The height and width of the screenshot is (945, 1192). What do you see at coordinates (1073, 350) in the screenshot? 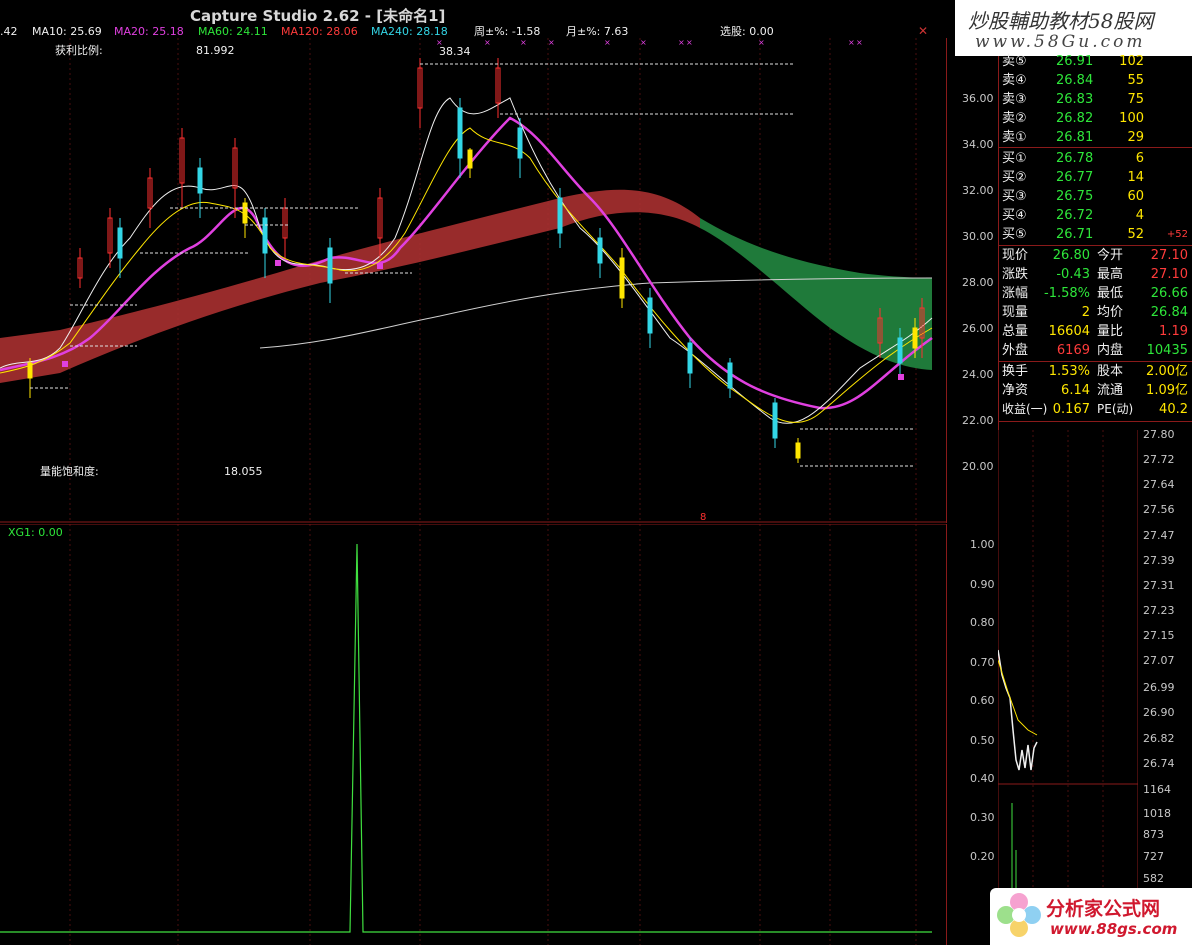
I see `stat-value: 6169` at bounding box center [1073, 350].